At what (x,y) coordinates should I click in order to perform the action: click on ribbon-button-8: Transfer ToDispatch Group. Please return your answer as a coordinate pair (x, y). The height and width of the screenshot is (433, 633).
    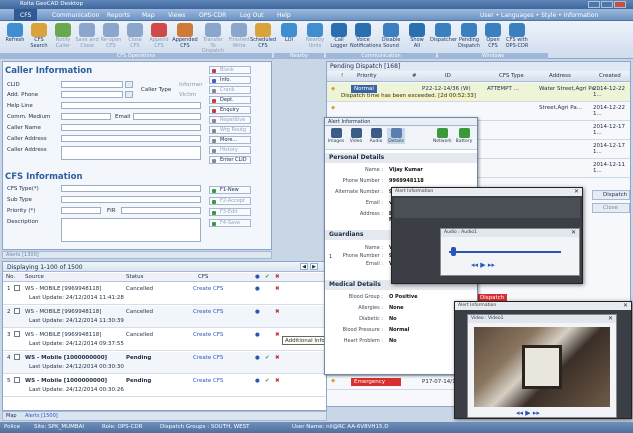
    Looking at the image, I should click on (213, 41).